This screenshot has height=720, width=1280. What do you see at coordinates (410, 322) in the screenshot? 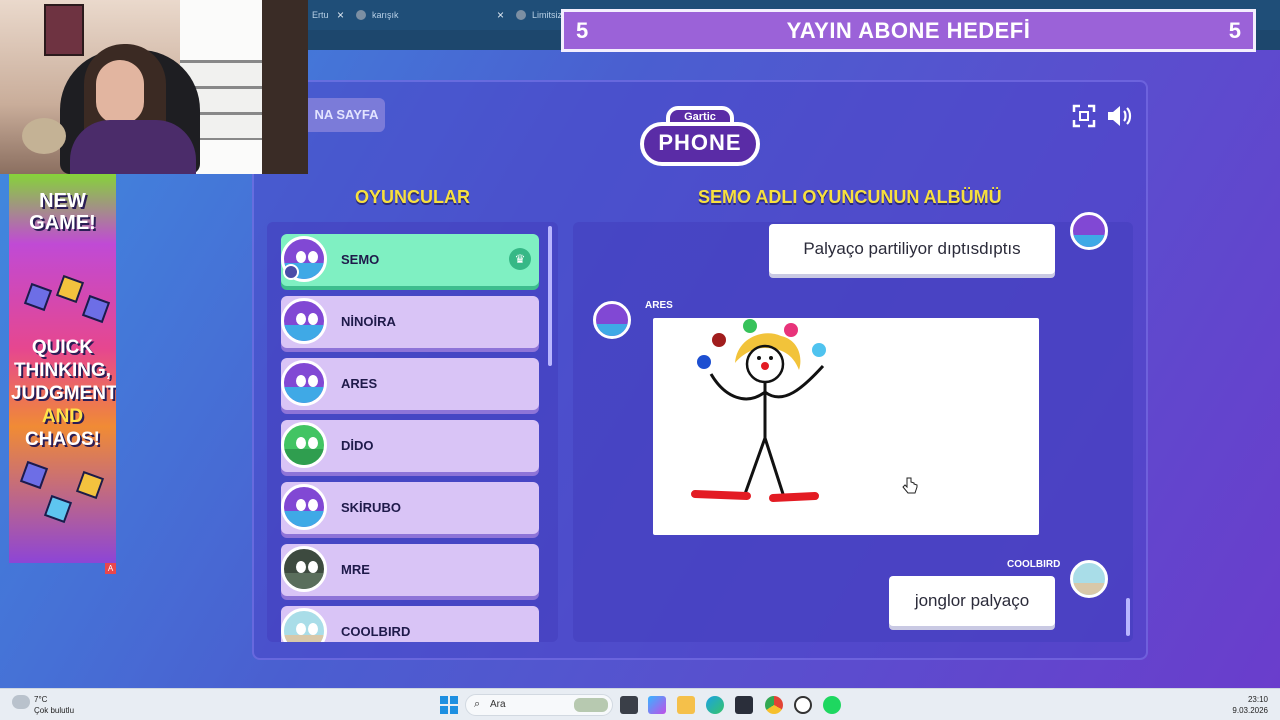
I see `player-item-ninoira: NİNOİRA` at bounding box center [410, 322].